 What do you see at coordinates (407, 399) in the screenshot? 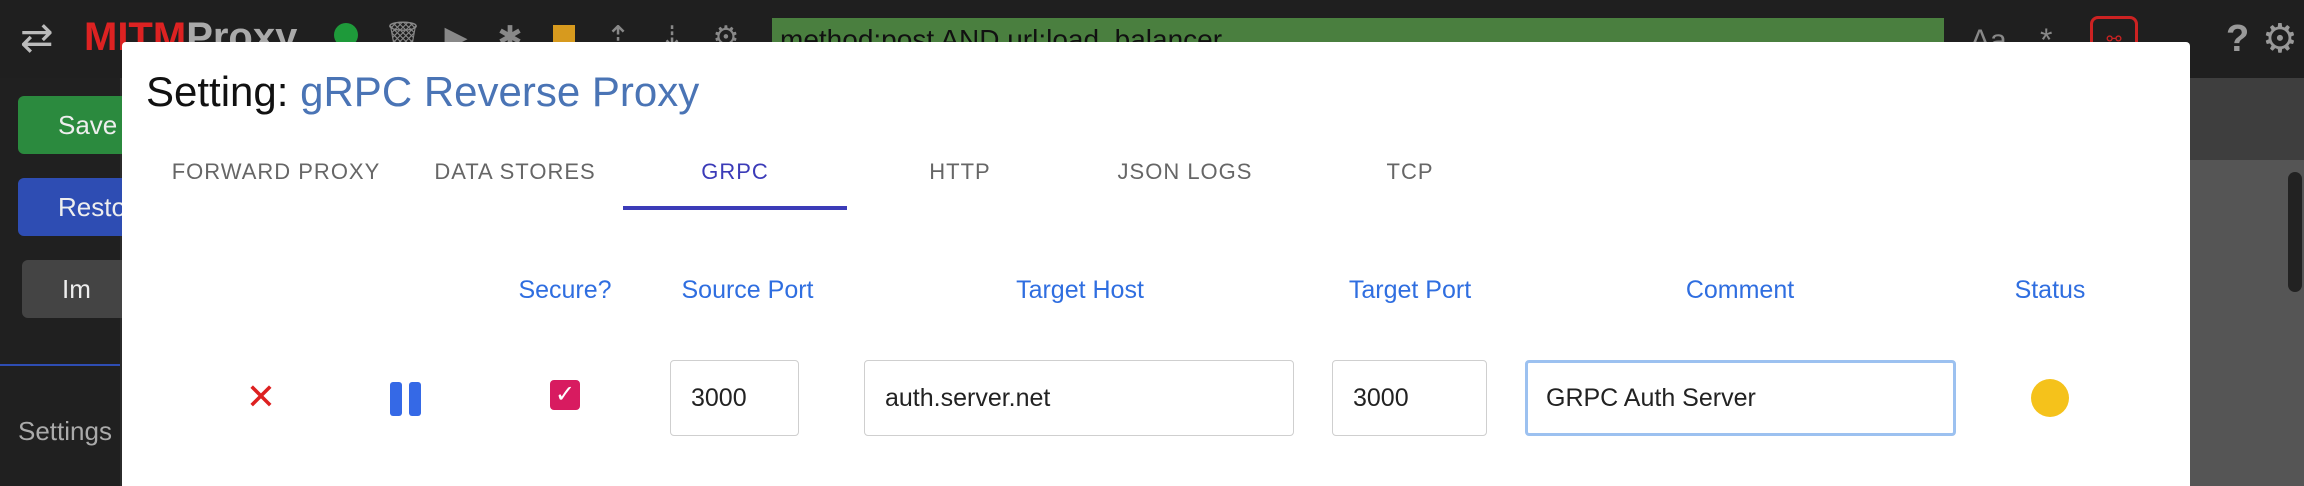
I see `pause-icon` at bounding box center [407, 399].